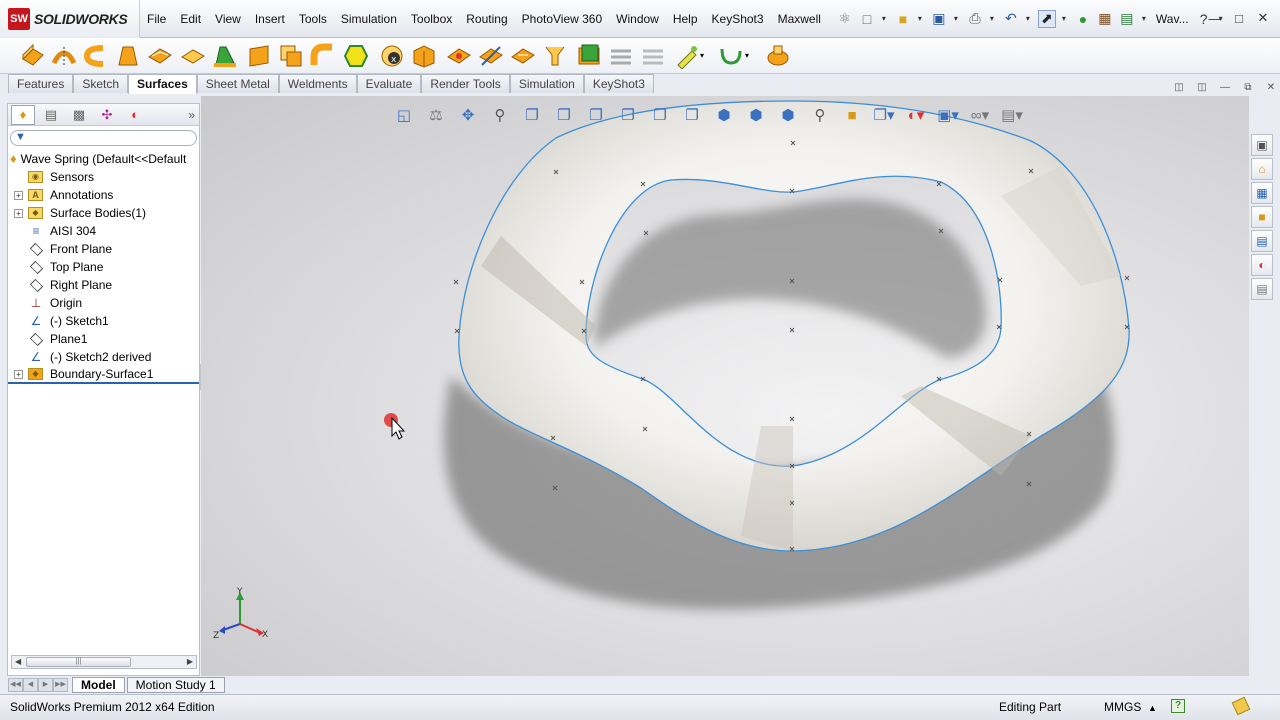 This screenshot has width=1280, height=720. Describe the element at coordinates (1028, 19) in the screenshot. I see `undo-dropdown-icon: ▾` at that location.